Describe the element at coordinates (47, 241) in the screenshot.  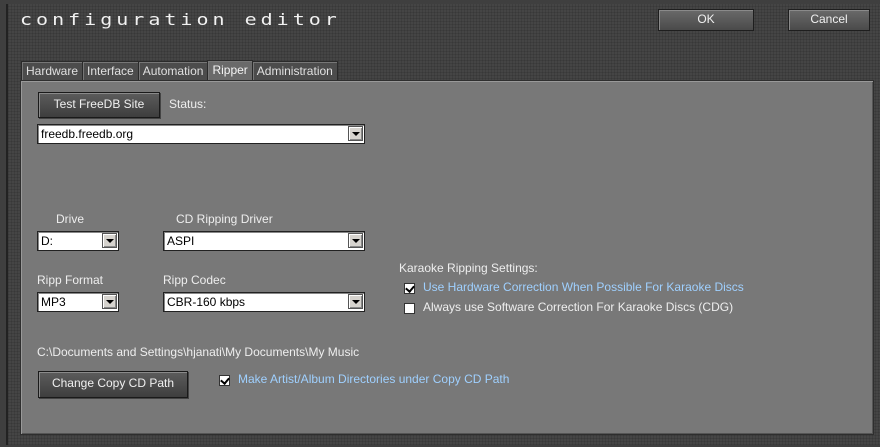
I see `drive-value: D:` at that location.